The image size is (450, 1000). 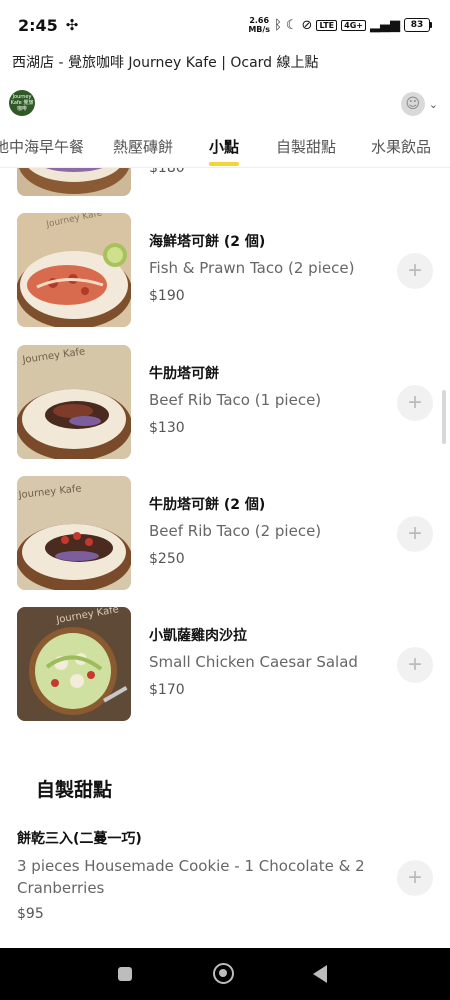 I want to click on product-price: $250, so click(x=167, y=559).